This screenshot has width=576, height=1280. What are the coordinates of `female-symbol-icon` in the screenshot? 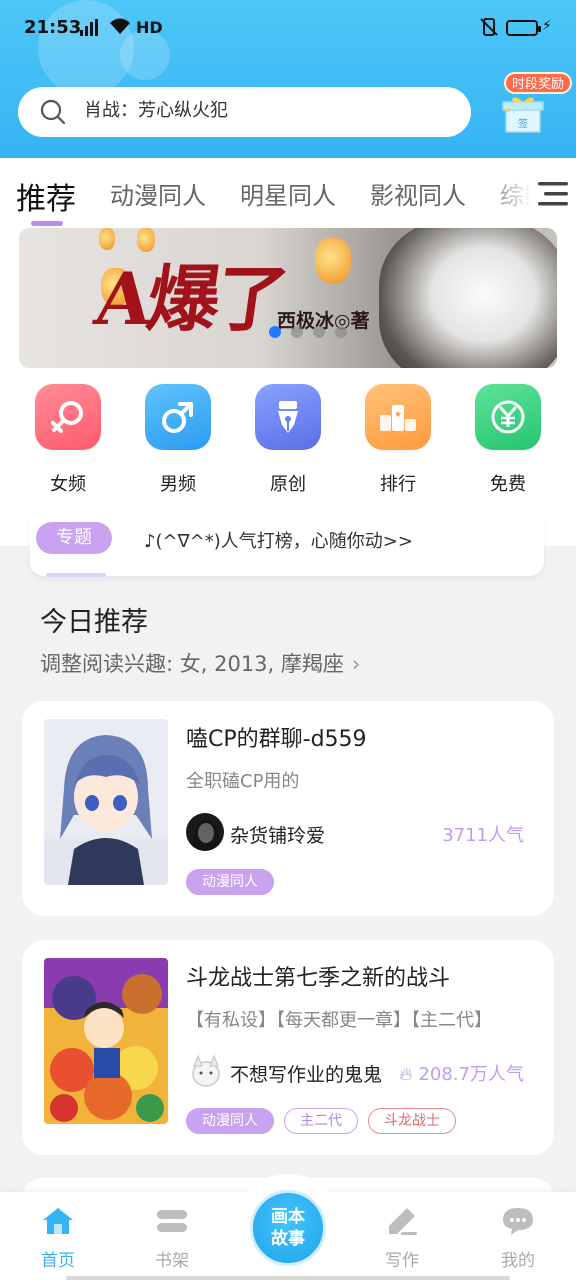 It's located at (68, 417).